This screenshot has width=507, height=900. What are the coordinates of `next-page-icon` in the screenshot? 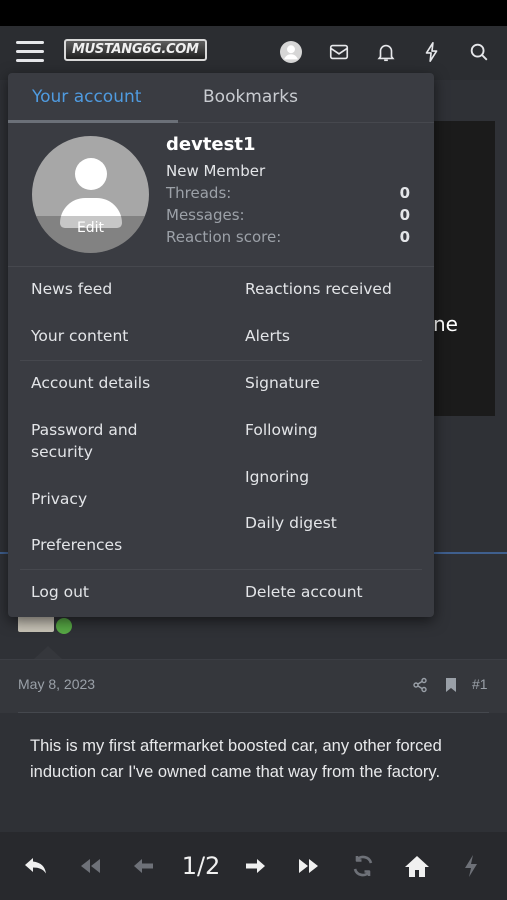 It's located at (255, 866).